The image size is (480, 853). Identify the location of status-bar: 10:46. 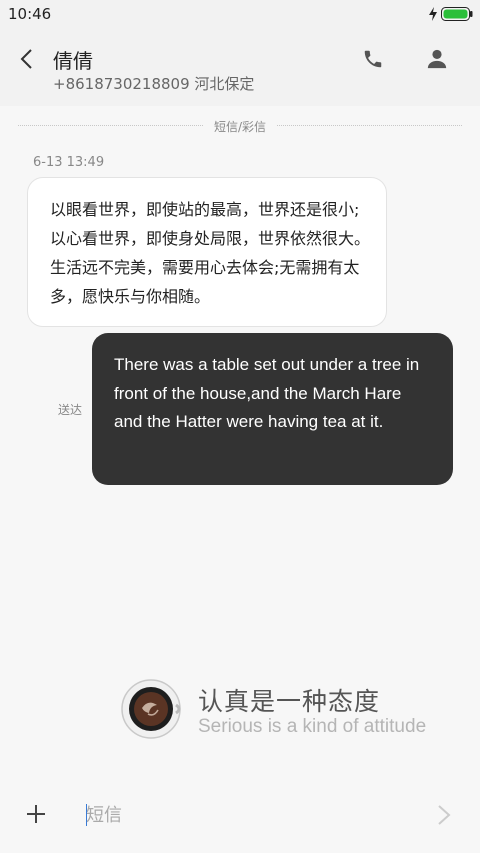
(240, 14).